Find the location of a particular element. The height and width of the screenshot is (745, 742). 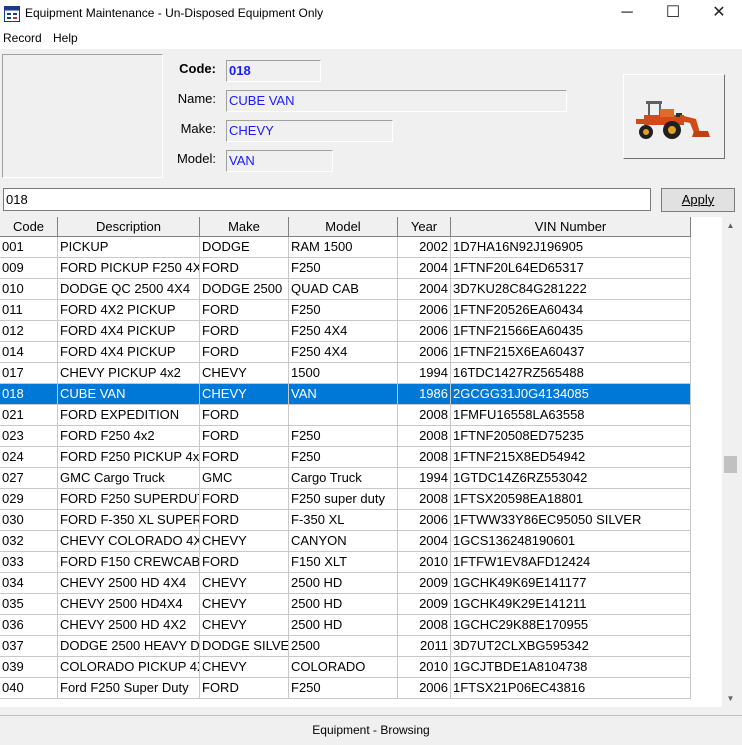

cell-model is located at coordinates (343, 415).